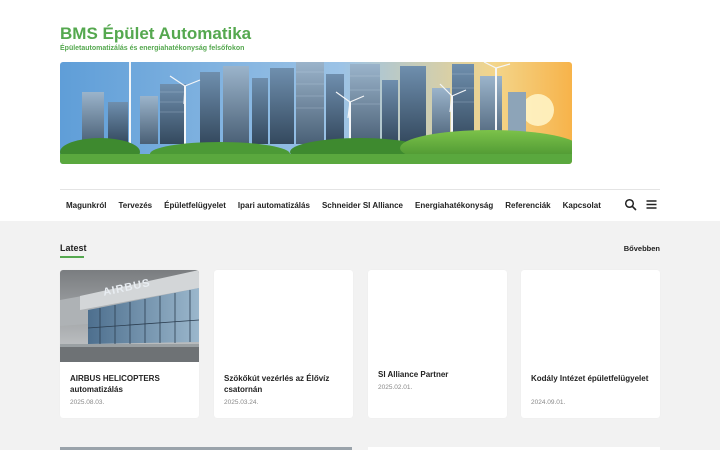  What do you see at coordinates (135, 205) in the screenshot?
I see `nav-item-tervezes: Tervezés` at bounding box center [135, 205].